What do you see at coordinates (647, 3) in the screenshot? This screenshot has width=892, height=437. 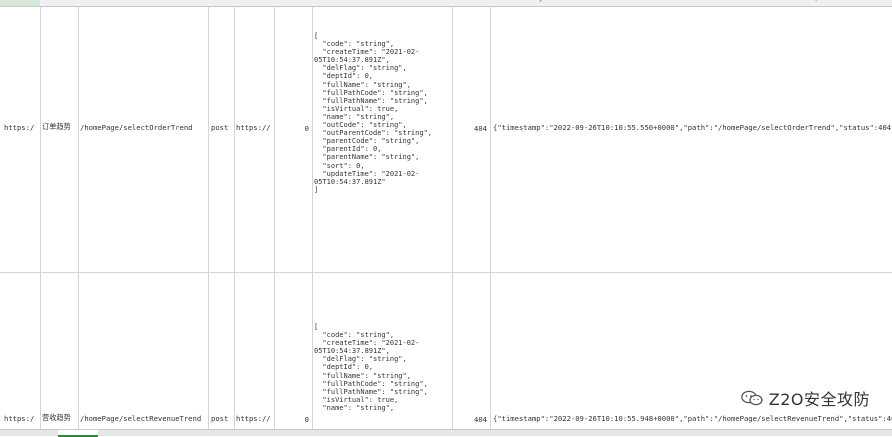 I see `column-header-m: M` at bounding box center [647, 3].